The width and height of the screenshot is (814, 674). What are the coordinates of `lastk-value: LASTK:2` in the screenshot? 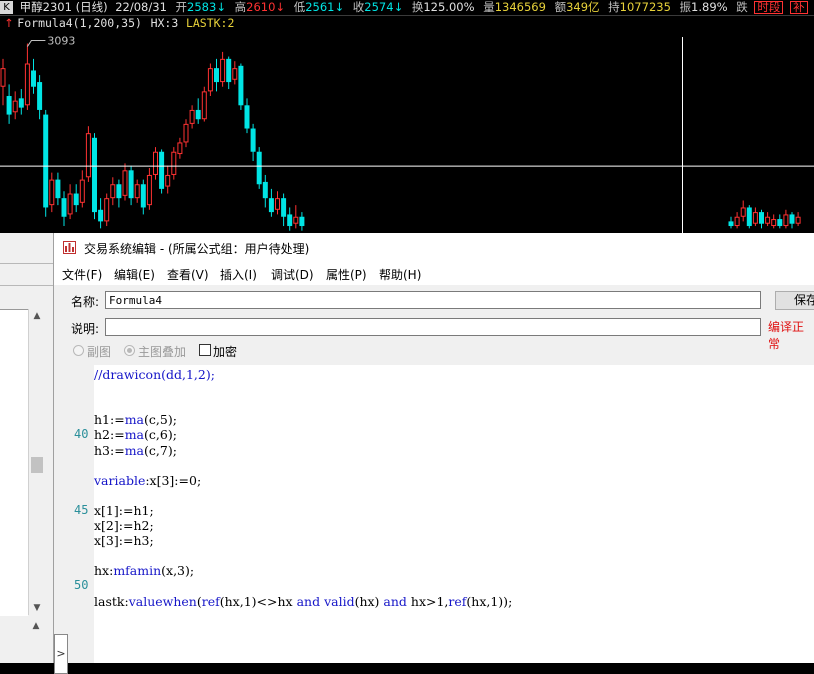 It's located at (210, 23).